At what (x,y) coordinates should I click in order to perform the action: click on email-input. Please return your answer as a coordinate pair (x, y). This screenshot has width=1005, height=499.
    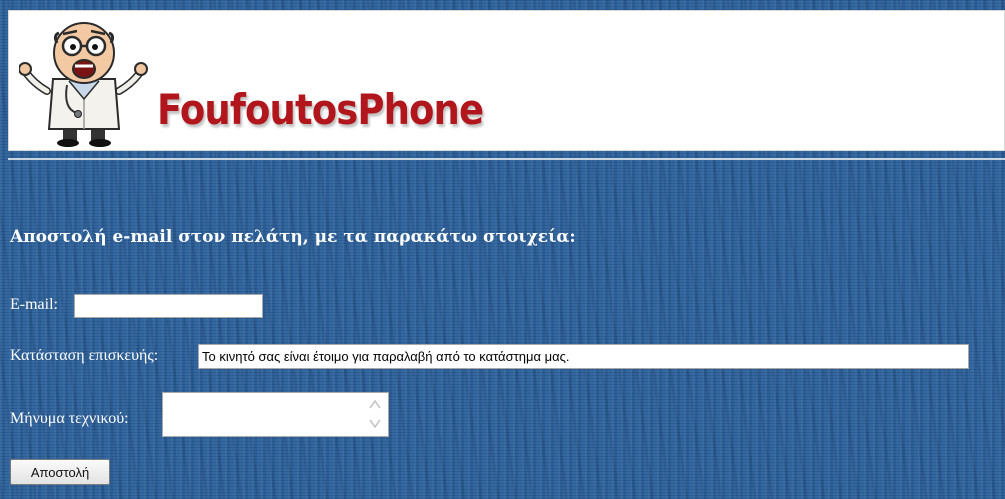
    Looking at the image, I should click on (168, 306).